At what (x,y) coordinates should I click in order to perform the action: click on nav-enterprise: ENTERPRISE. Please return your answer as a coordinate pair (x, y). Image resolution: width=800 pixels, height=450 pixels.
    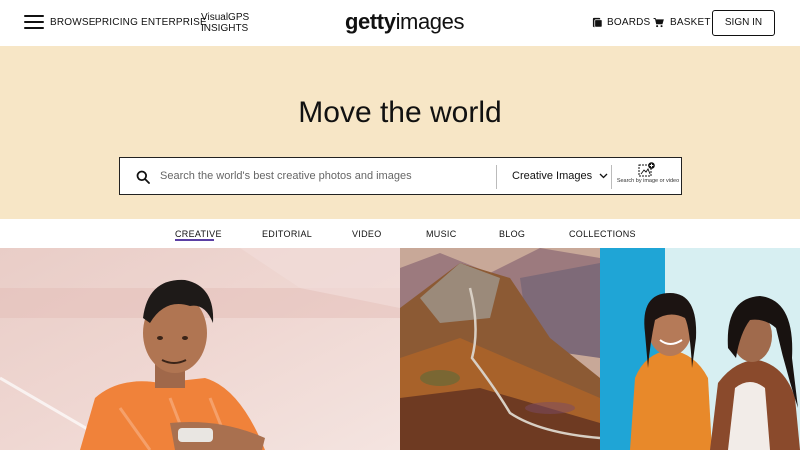
    Looking at the image, I should click on (174, 22).